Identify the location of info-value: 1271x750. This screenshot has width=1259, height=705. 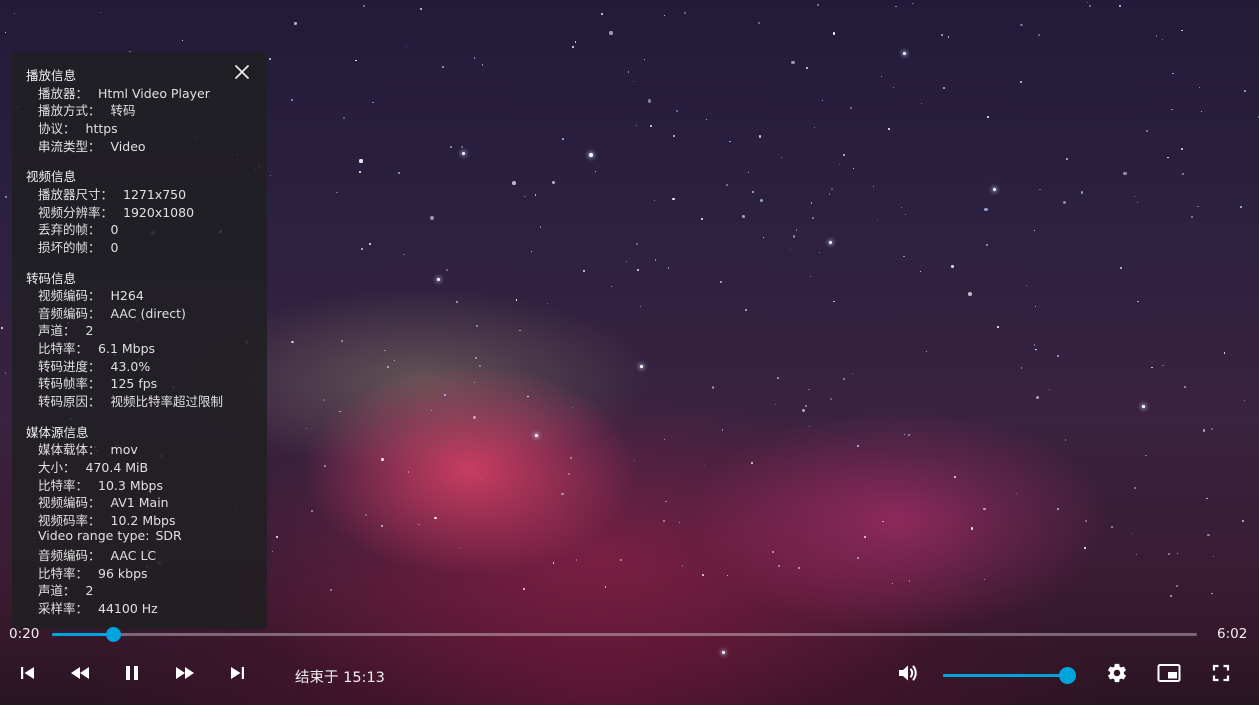
(155, 194).